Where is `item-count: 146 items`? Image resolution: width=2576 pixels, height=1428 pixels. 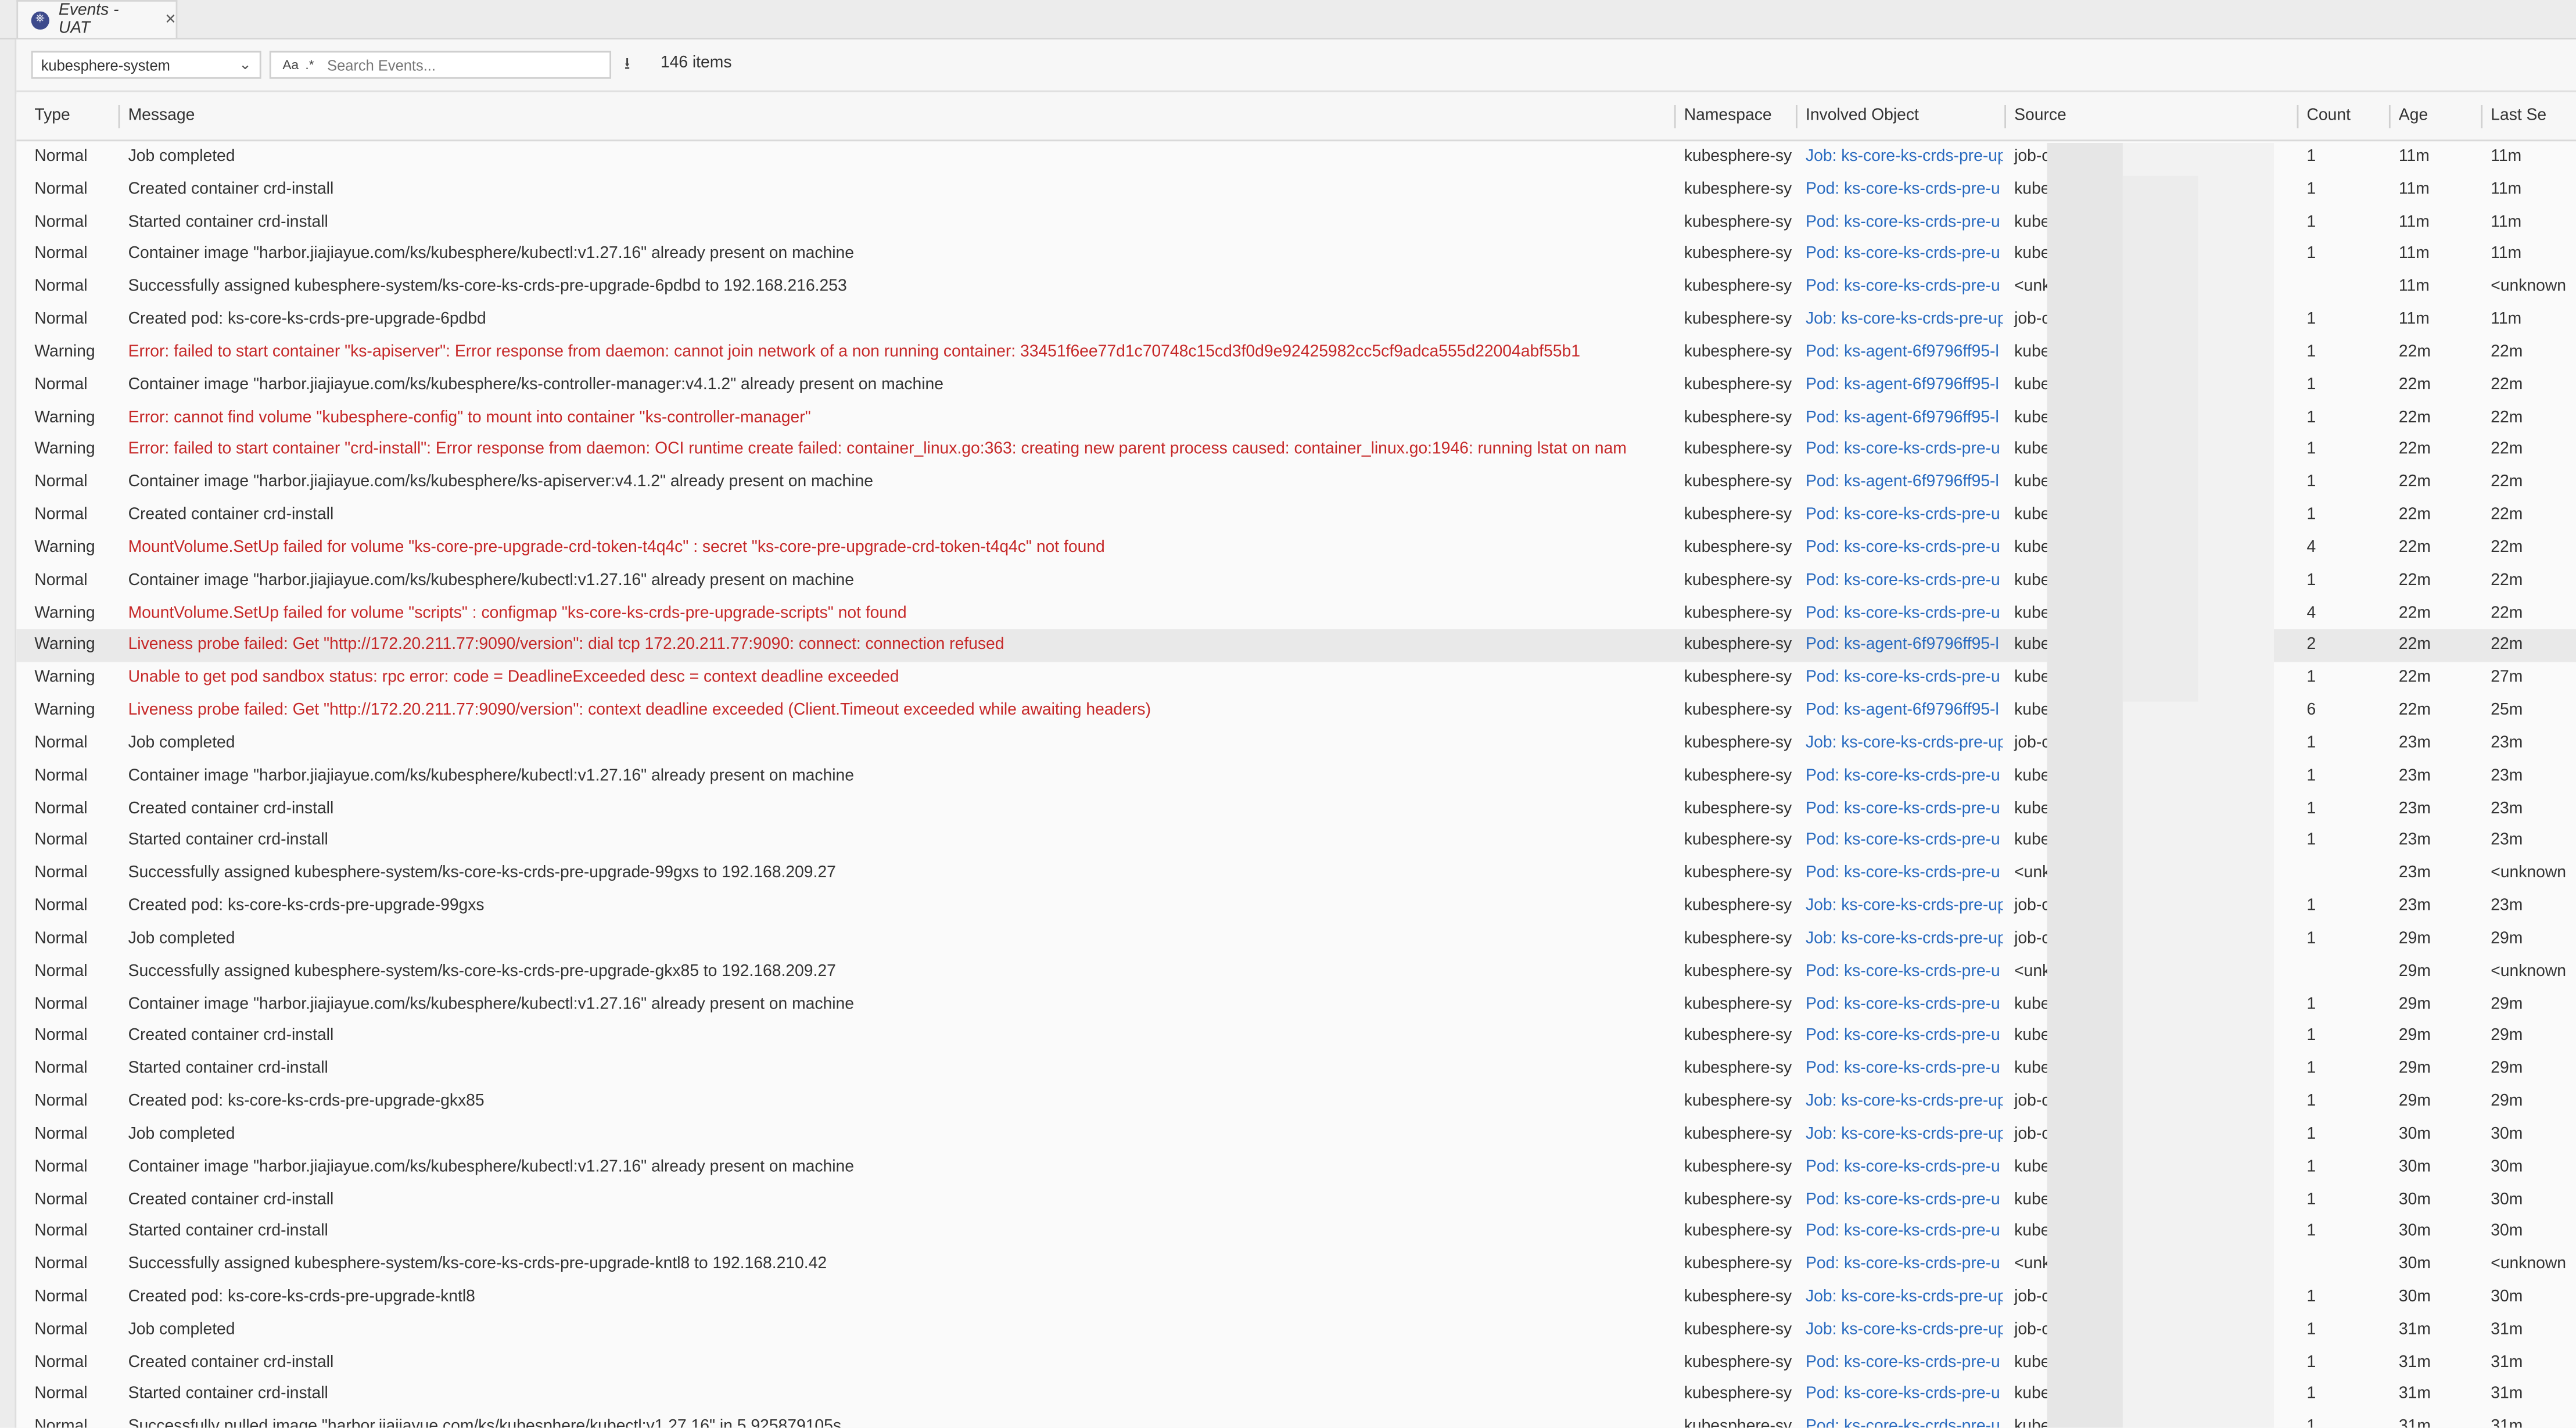
item-count: 146 items is located at coordinates (696, 63).